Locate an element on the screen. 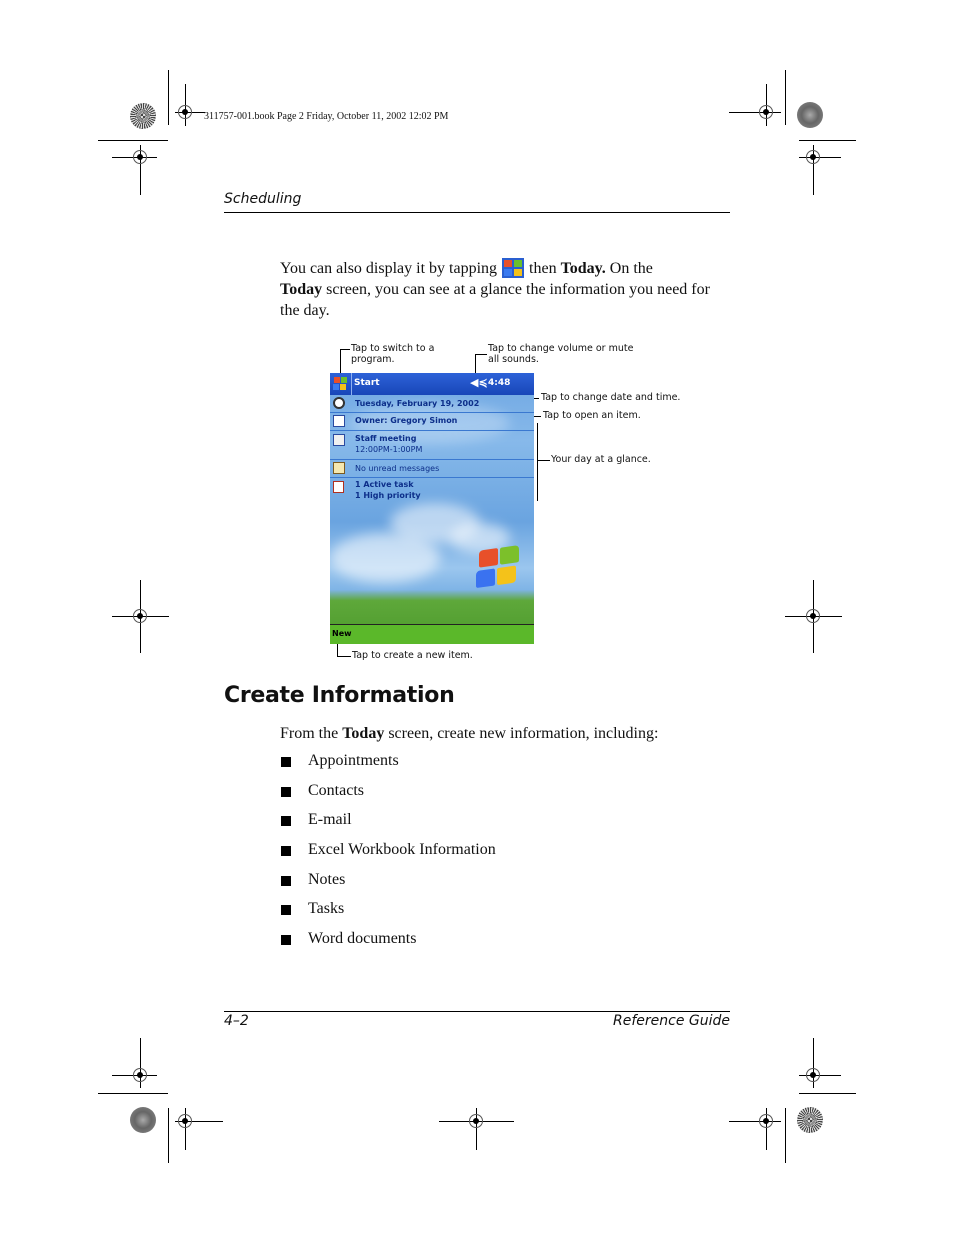  calendar-row: Staff meeting 12:00PM-1:00PM is located at coordinates (432, 445).